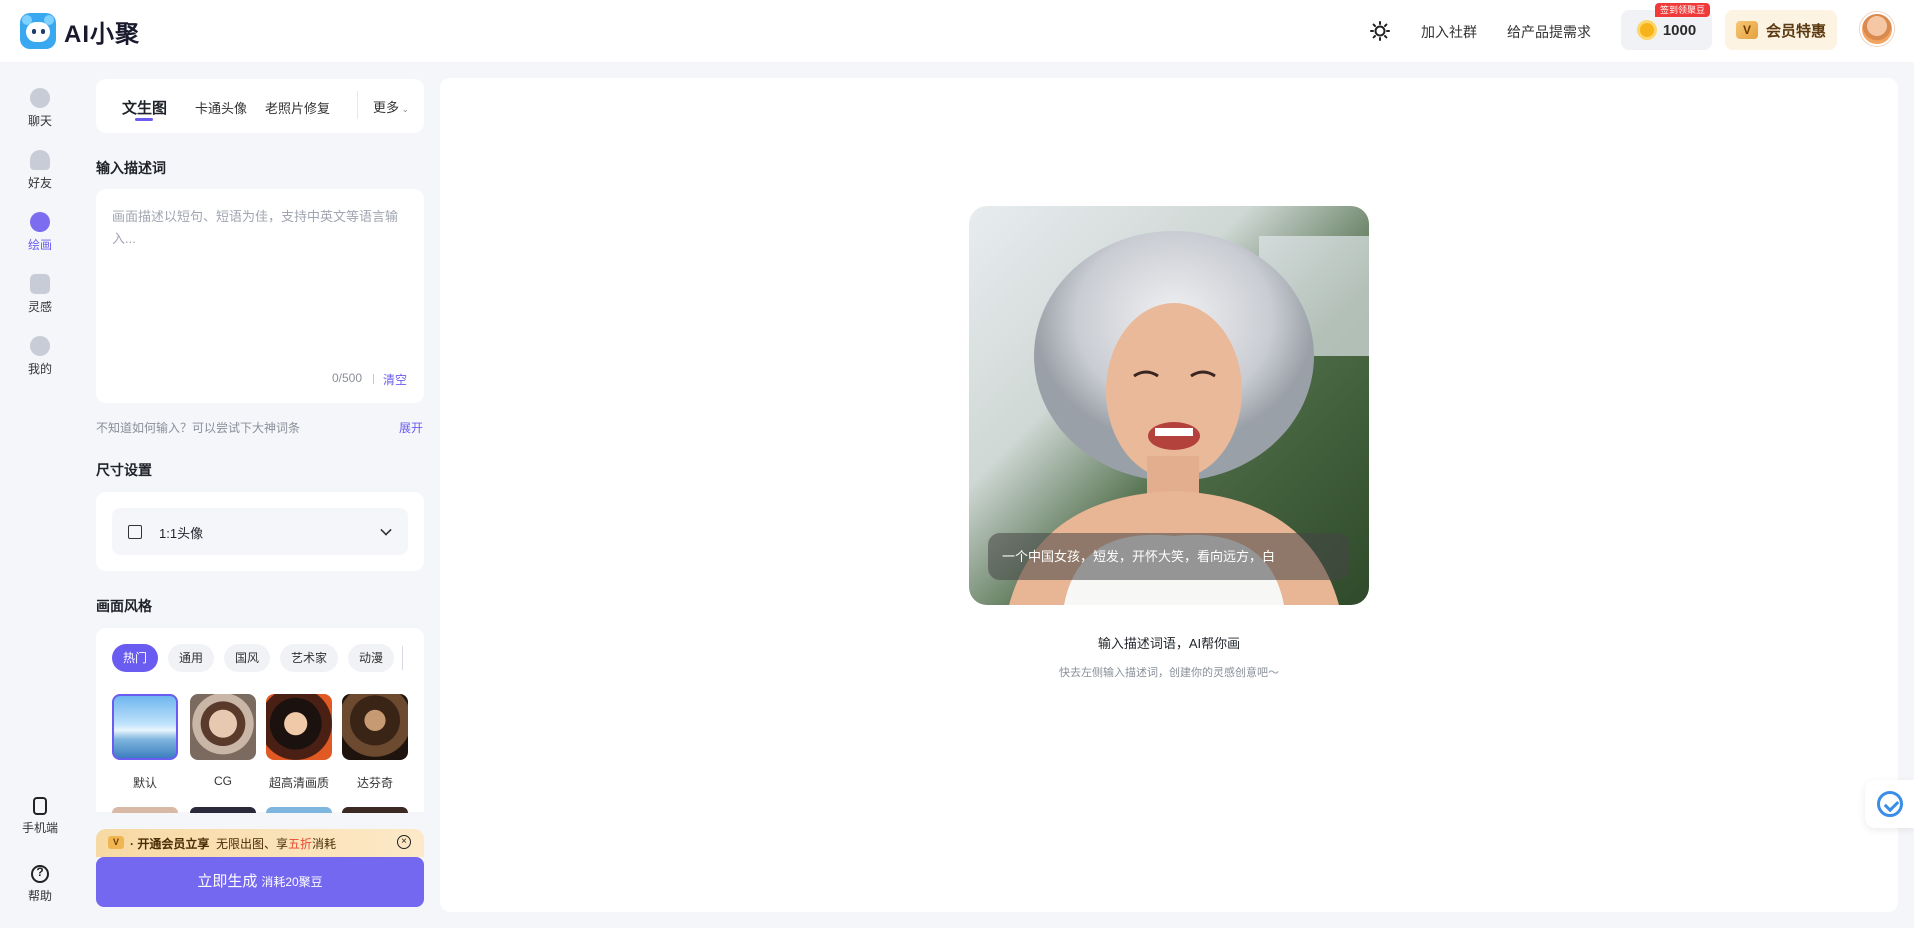  Describe the element at coordinates (135, 658) in the screenshot. I see `style-chip-hot: 热门` at that location.